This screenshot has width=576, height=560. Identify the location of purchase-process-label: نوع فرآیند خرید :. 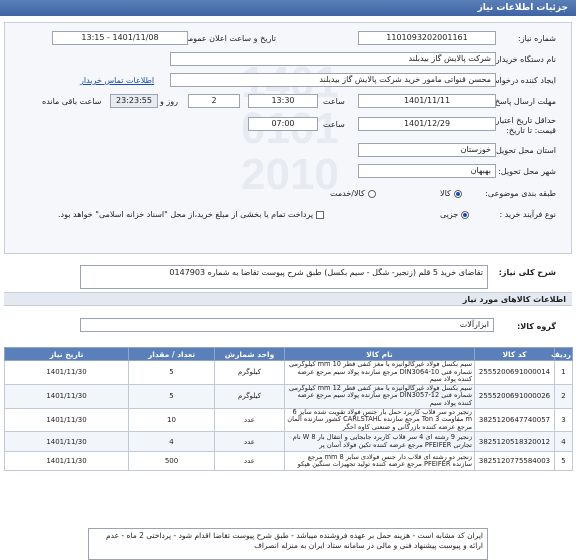
(527, 214).